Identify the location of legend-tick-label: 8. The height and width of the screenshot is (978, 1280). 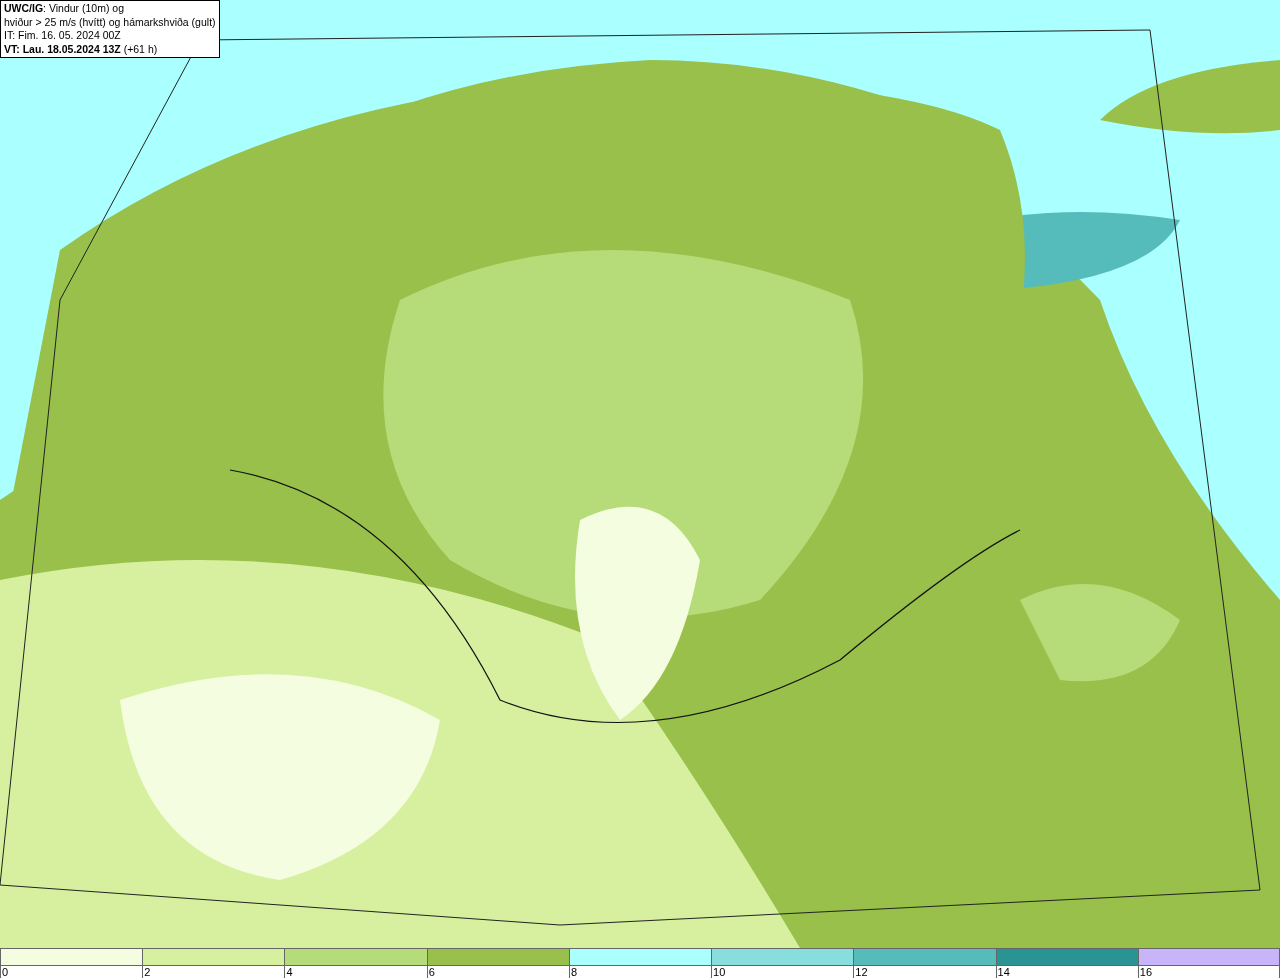
(573, 972).